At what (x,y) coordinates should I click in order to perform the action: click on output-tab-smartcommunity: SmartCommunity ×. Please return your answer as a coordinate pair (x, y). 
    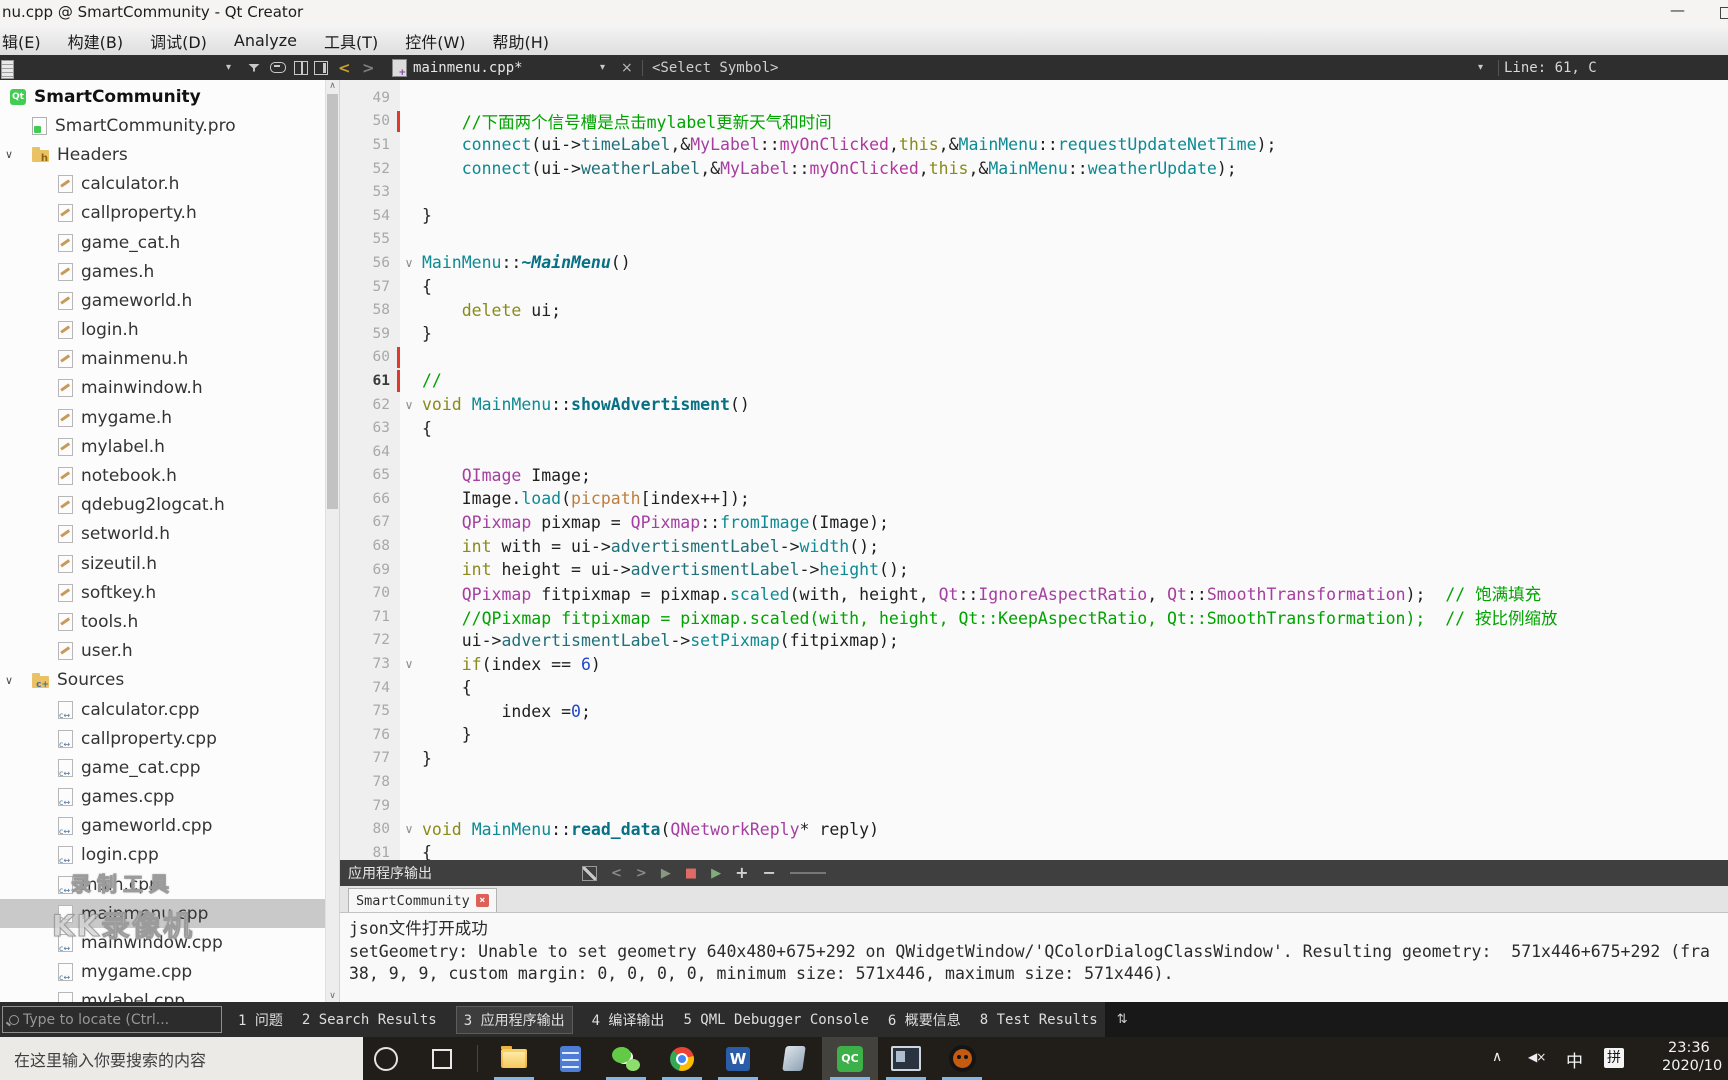
    Looking at the image, I should click on (422, 900).